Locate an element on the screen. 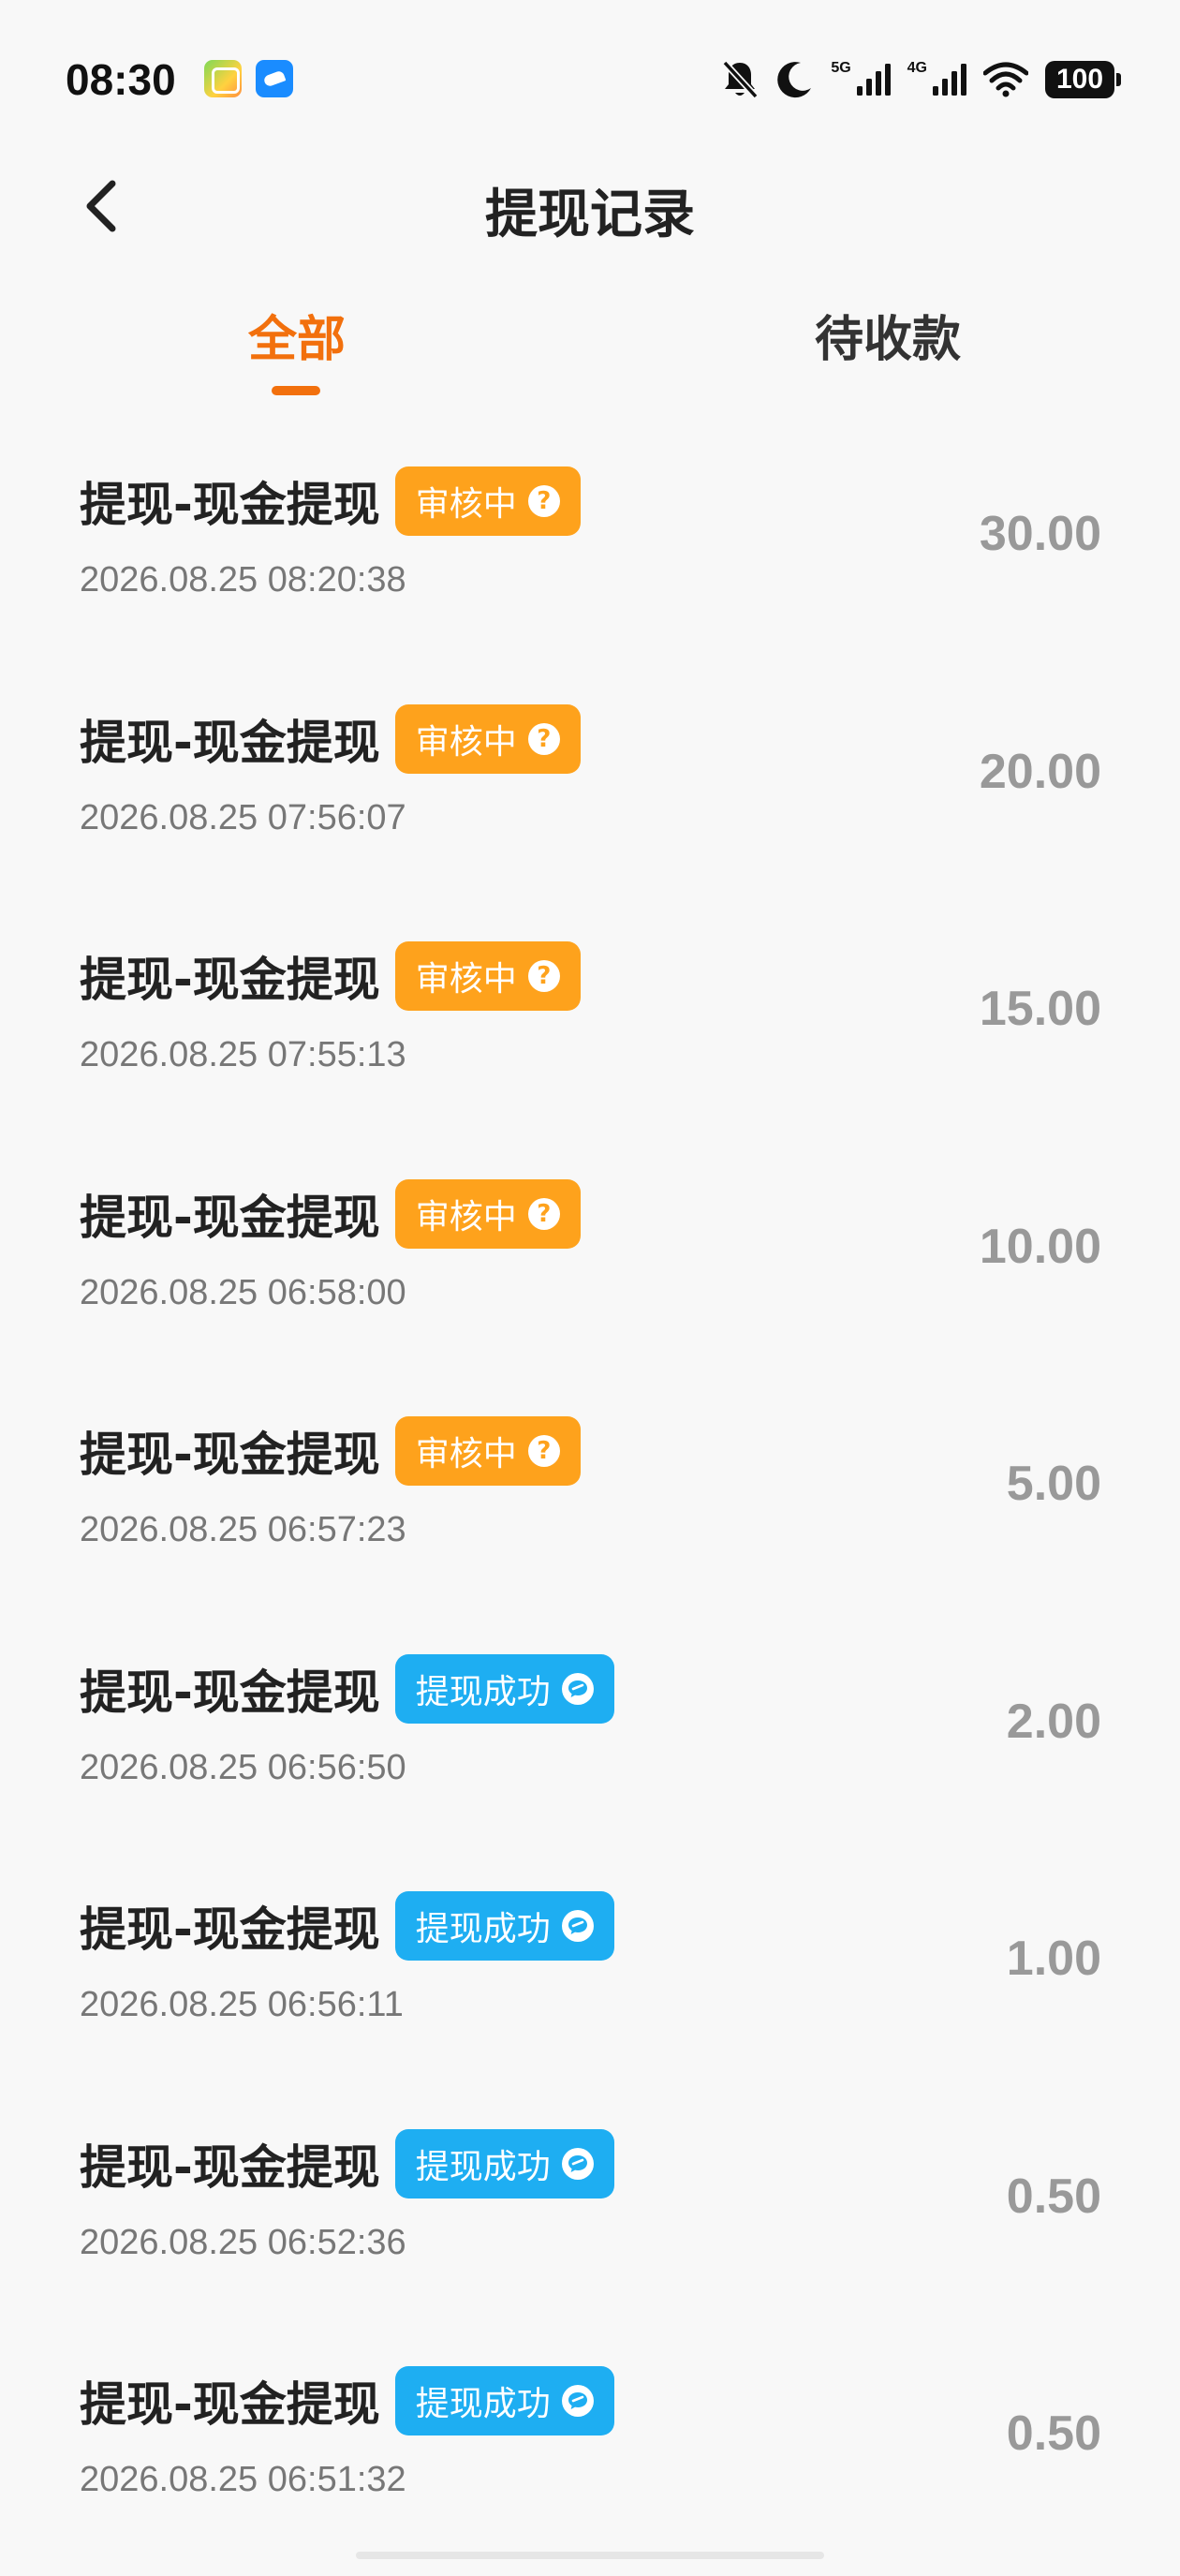 The width and height of the screenshot is (1180, 2576). messenger-notification-icon is located at coordinates (274, 78).